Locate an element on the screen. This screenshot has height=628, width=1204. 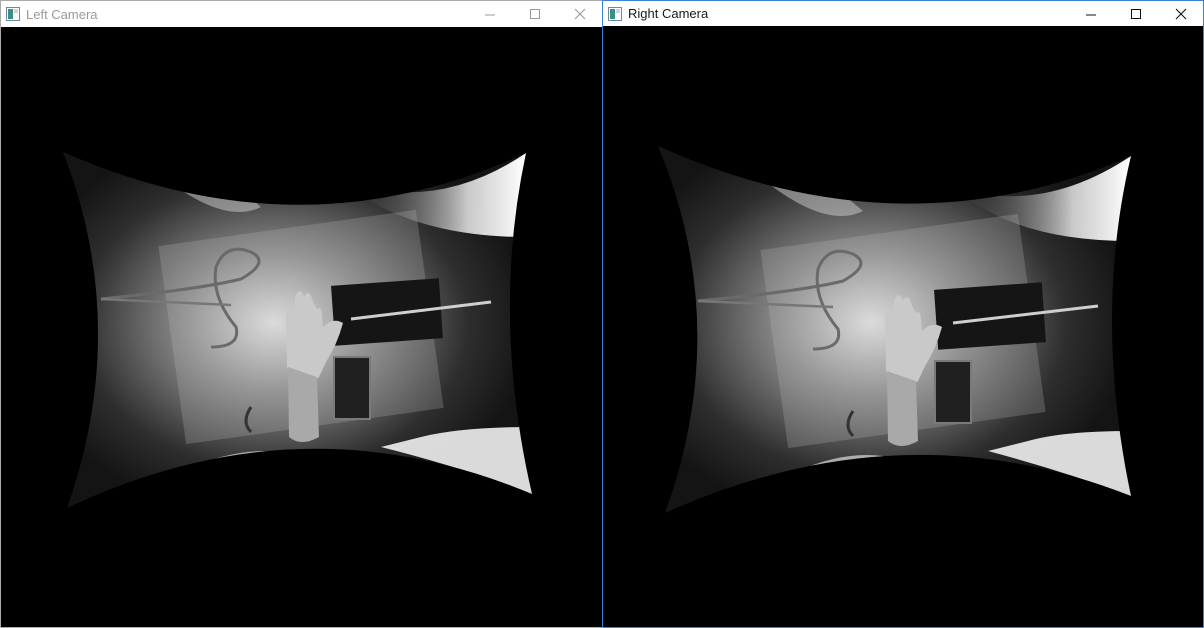
window-title: Left Camera is located at coordinates (62, 14).